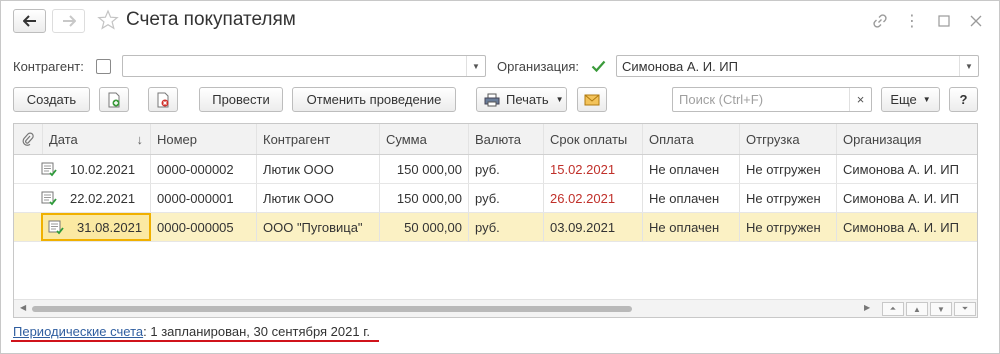  I want to click on back-button, so click(29, 21).